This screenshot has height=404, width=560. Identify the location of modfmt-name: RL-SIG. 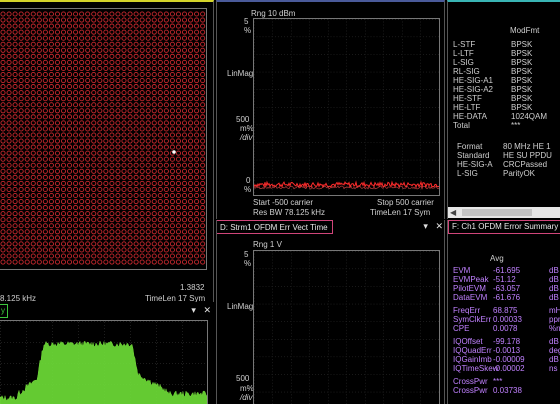
(466, 71).